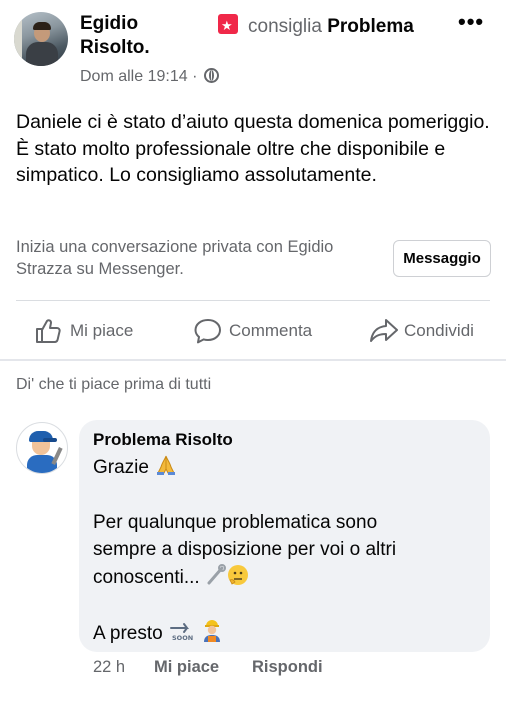 This screenshot has height=720, width=506. What do you see at coordinates (439, 330) in the screenshot?
I see `share-label: Condividi` at bounding box center [439, 330].